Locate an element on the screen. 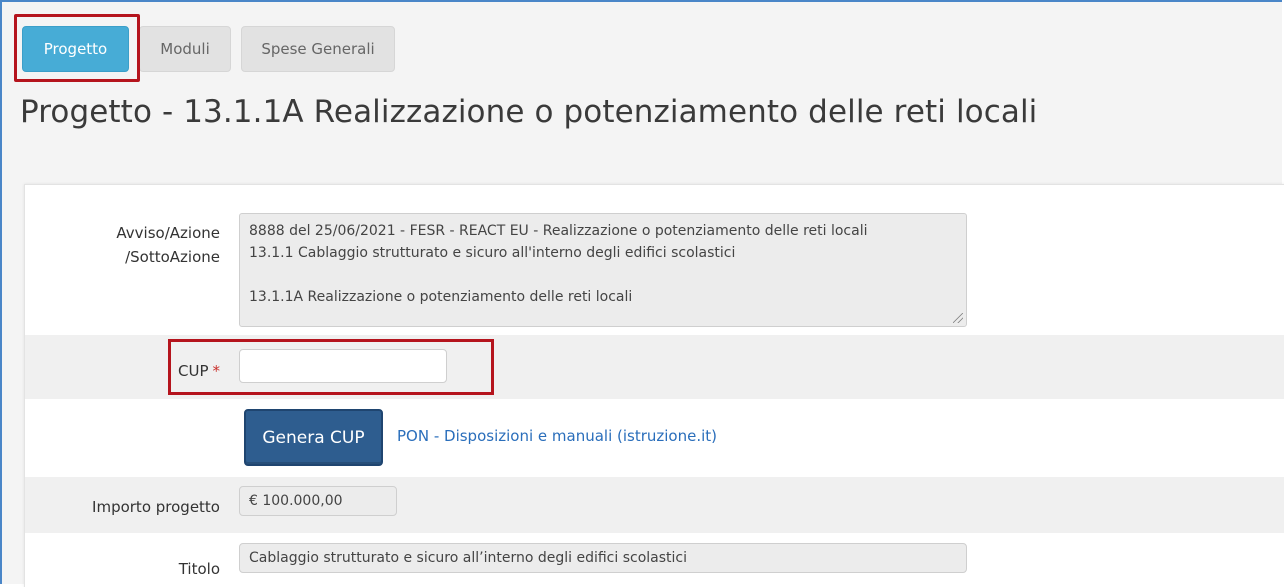 The width and height of the screenshot is (1284, 587). highlight-box-cup is located at coordinates (331, 367).